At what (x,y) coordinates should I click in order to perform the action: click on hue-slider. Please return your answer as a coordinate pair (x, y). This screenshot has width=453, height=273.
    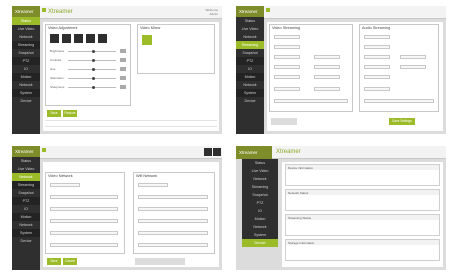
    Looking at the image, I should click on (92, 69).